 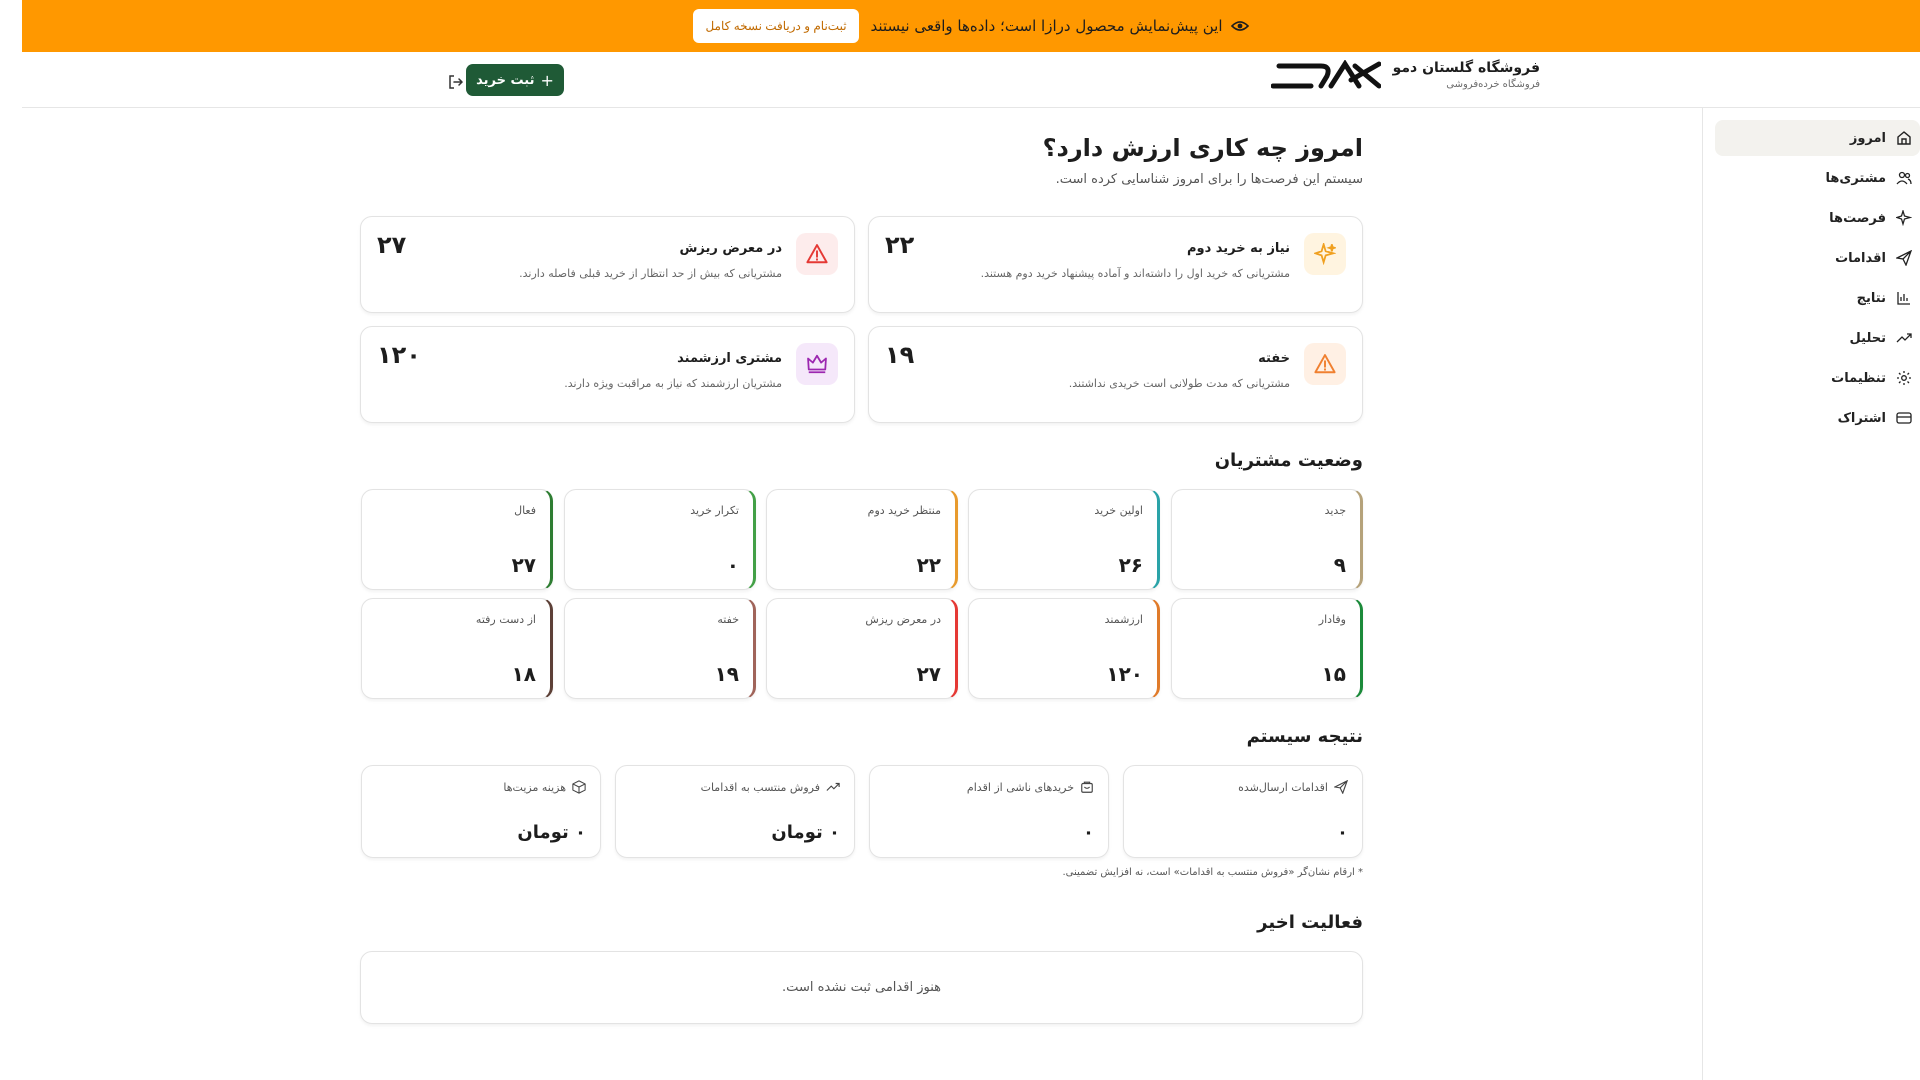 I want to click on opportunity-count: ۲۷, so click(x=392, y=245).